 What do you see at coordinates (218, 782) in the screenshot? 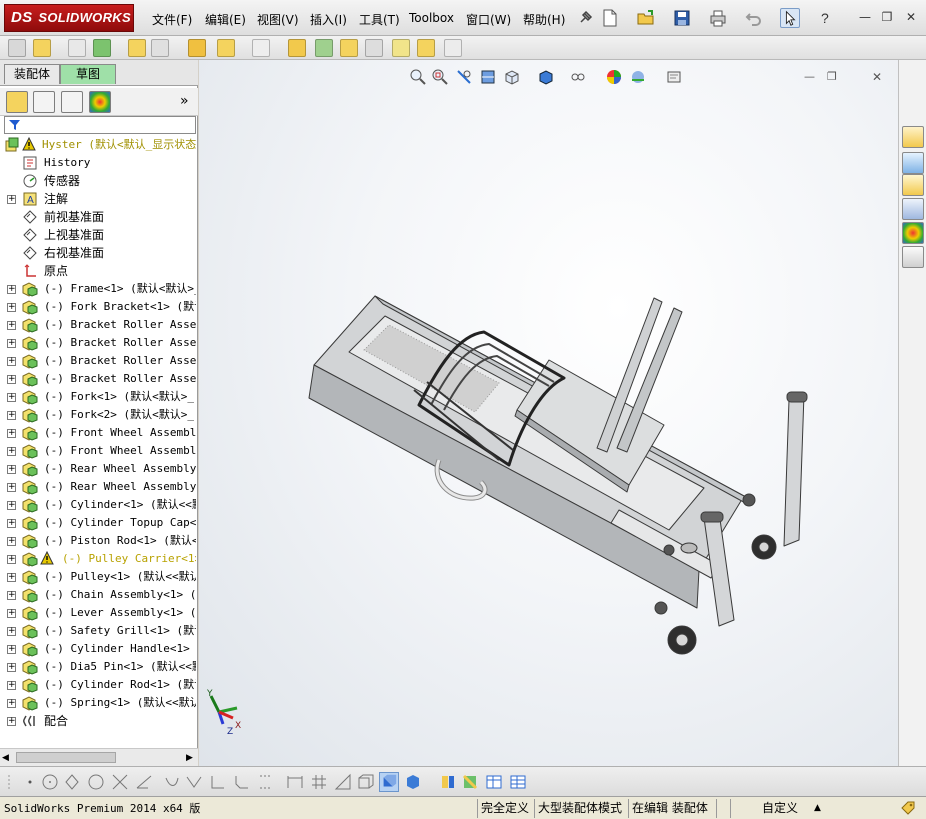
I see `fillet-icon` at bounding box center [218, 782].